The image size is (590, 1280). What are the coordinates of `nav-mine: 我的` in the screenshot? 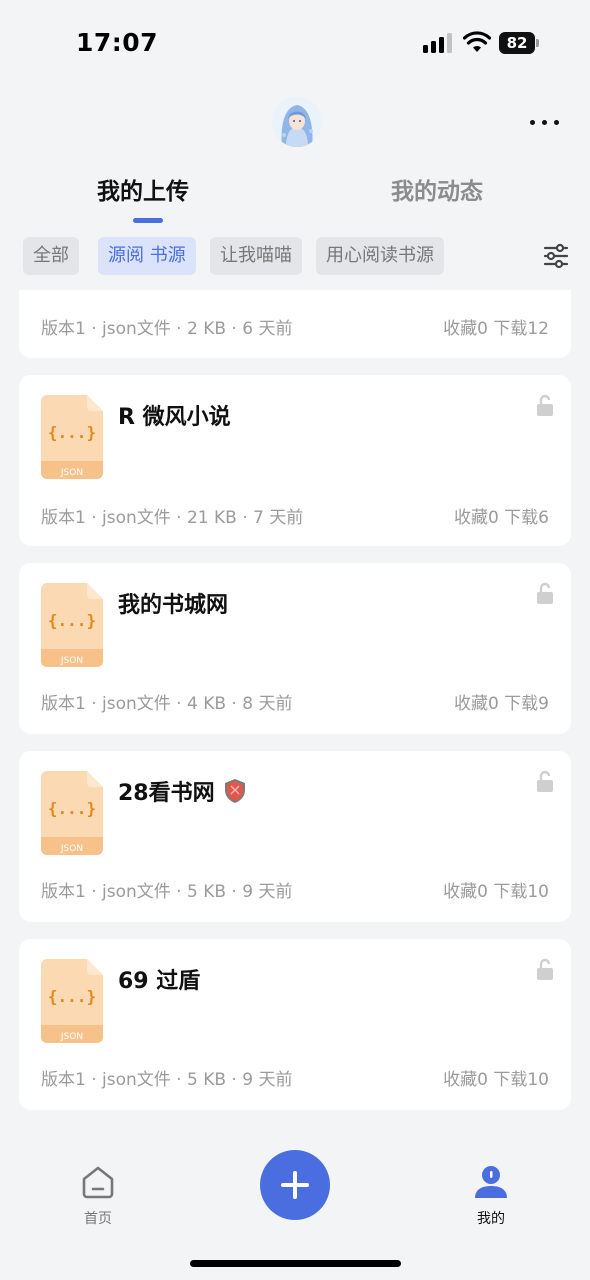 It's located at (491, 1196).